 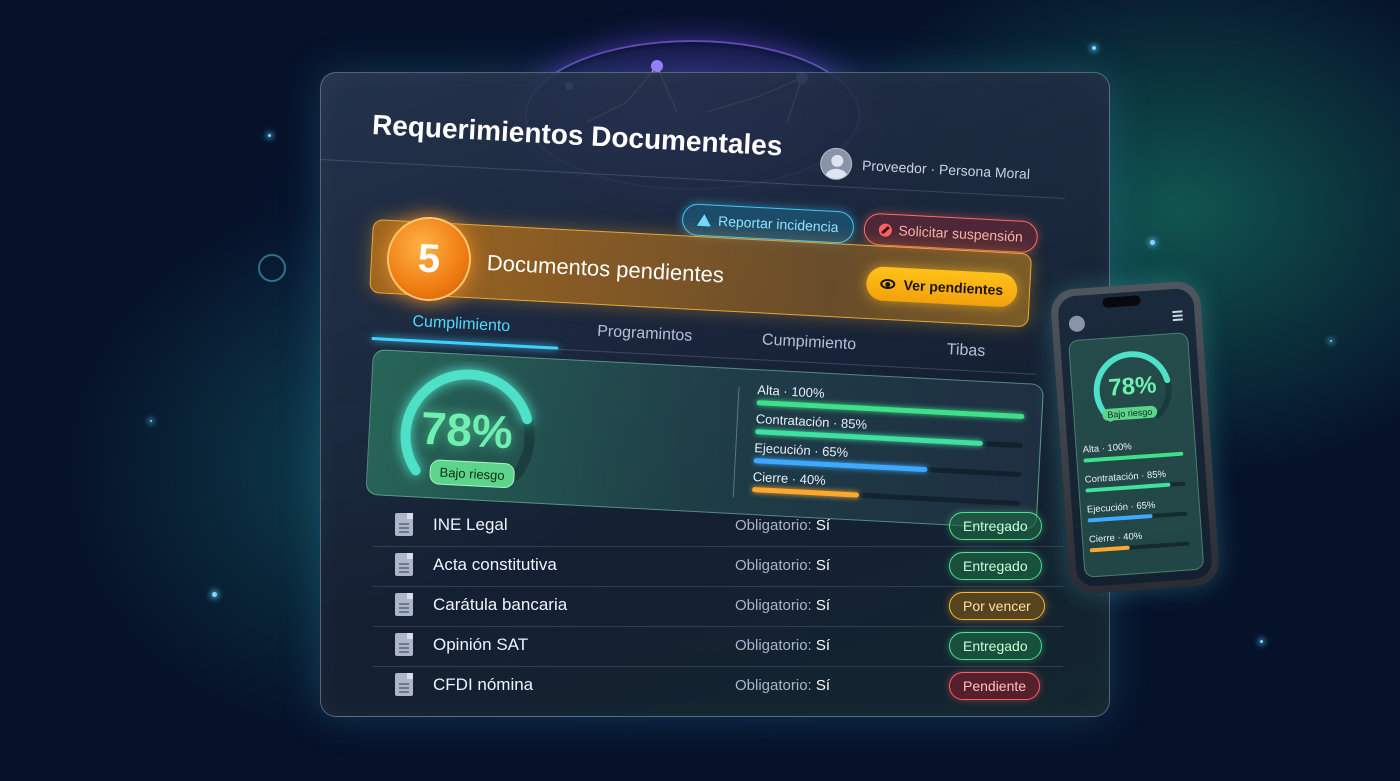 I want to click on status-badge: Por vencer, so click(x=997, y=606).